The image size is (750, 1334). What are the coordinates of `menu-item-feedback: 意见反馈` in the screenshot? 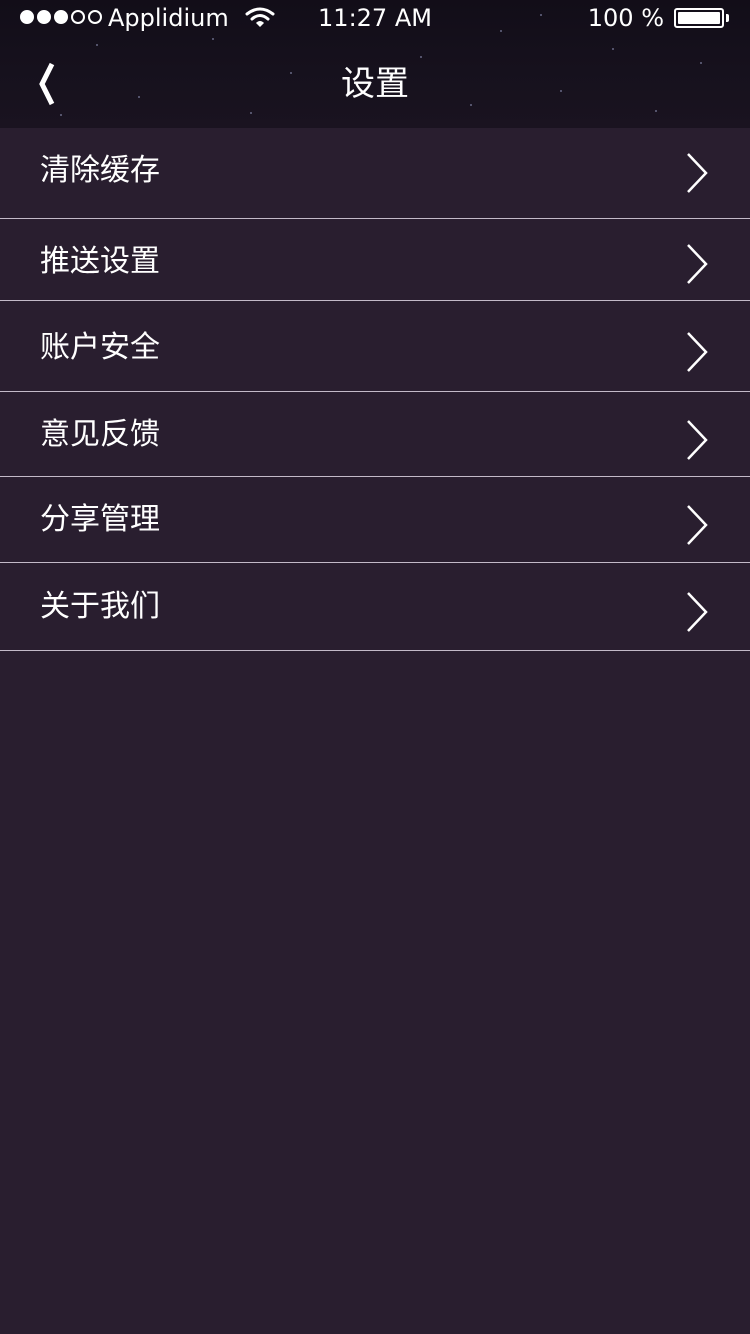 It's located at (375, 434).